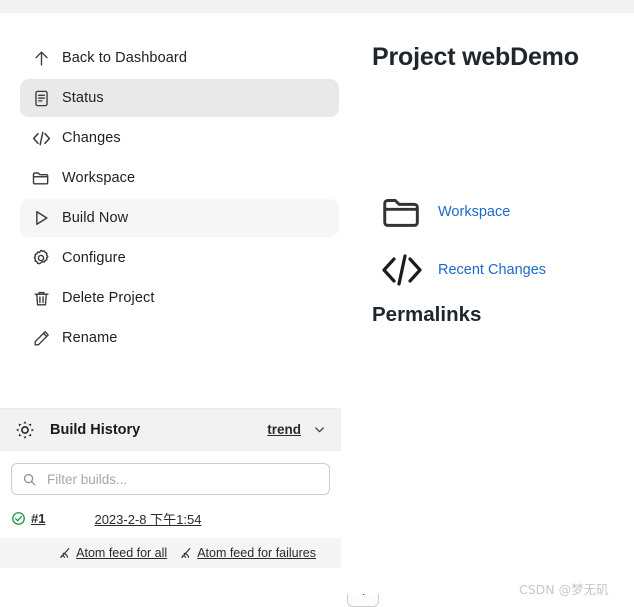  What do you see at coordinates (41, 218) in the screenshot?
I see `play-icon` at bounding box center [41, 218].